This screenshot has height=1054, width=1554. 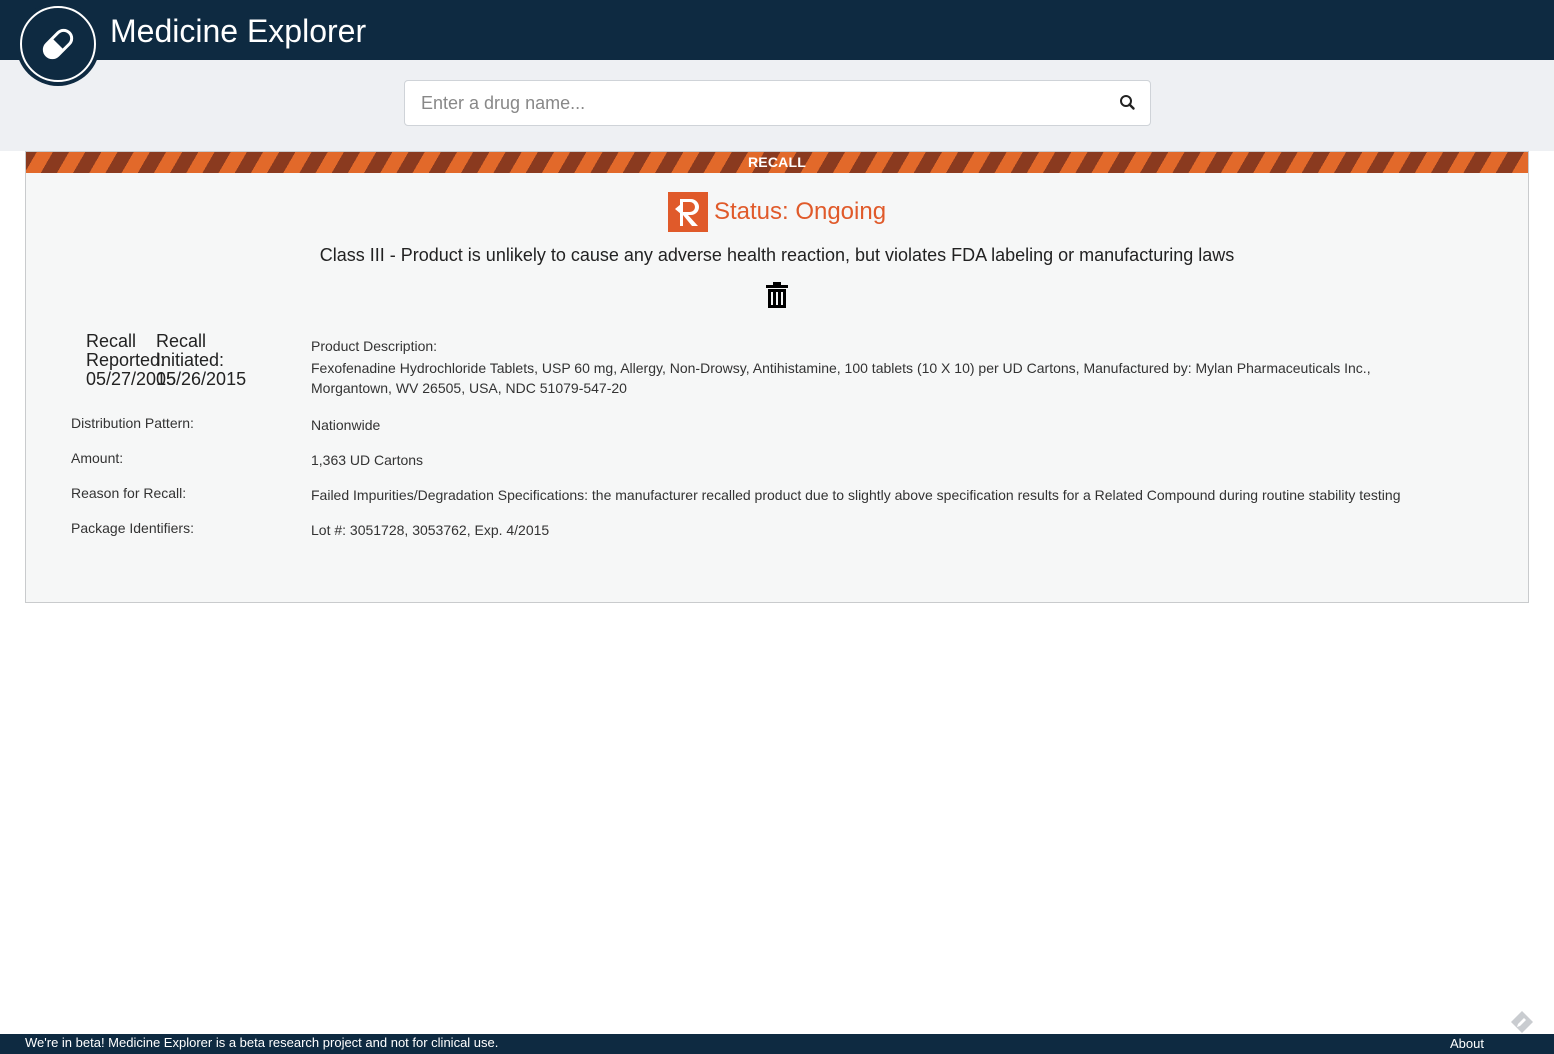 What do you see at coordinates (755, 103) in the screenshot?
I see `drug-search-input` at bounding box center [755, 103].